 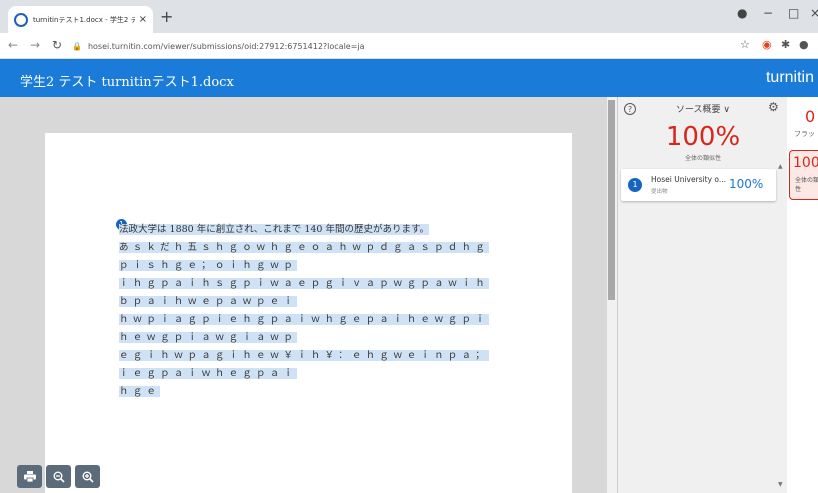 I want to click on source-number: 1, so click(x=635, y=185).